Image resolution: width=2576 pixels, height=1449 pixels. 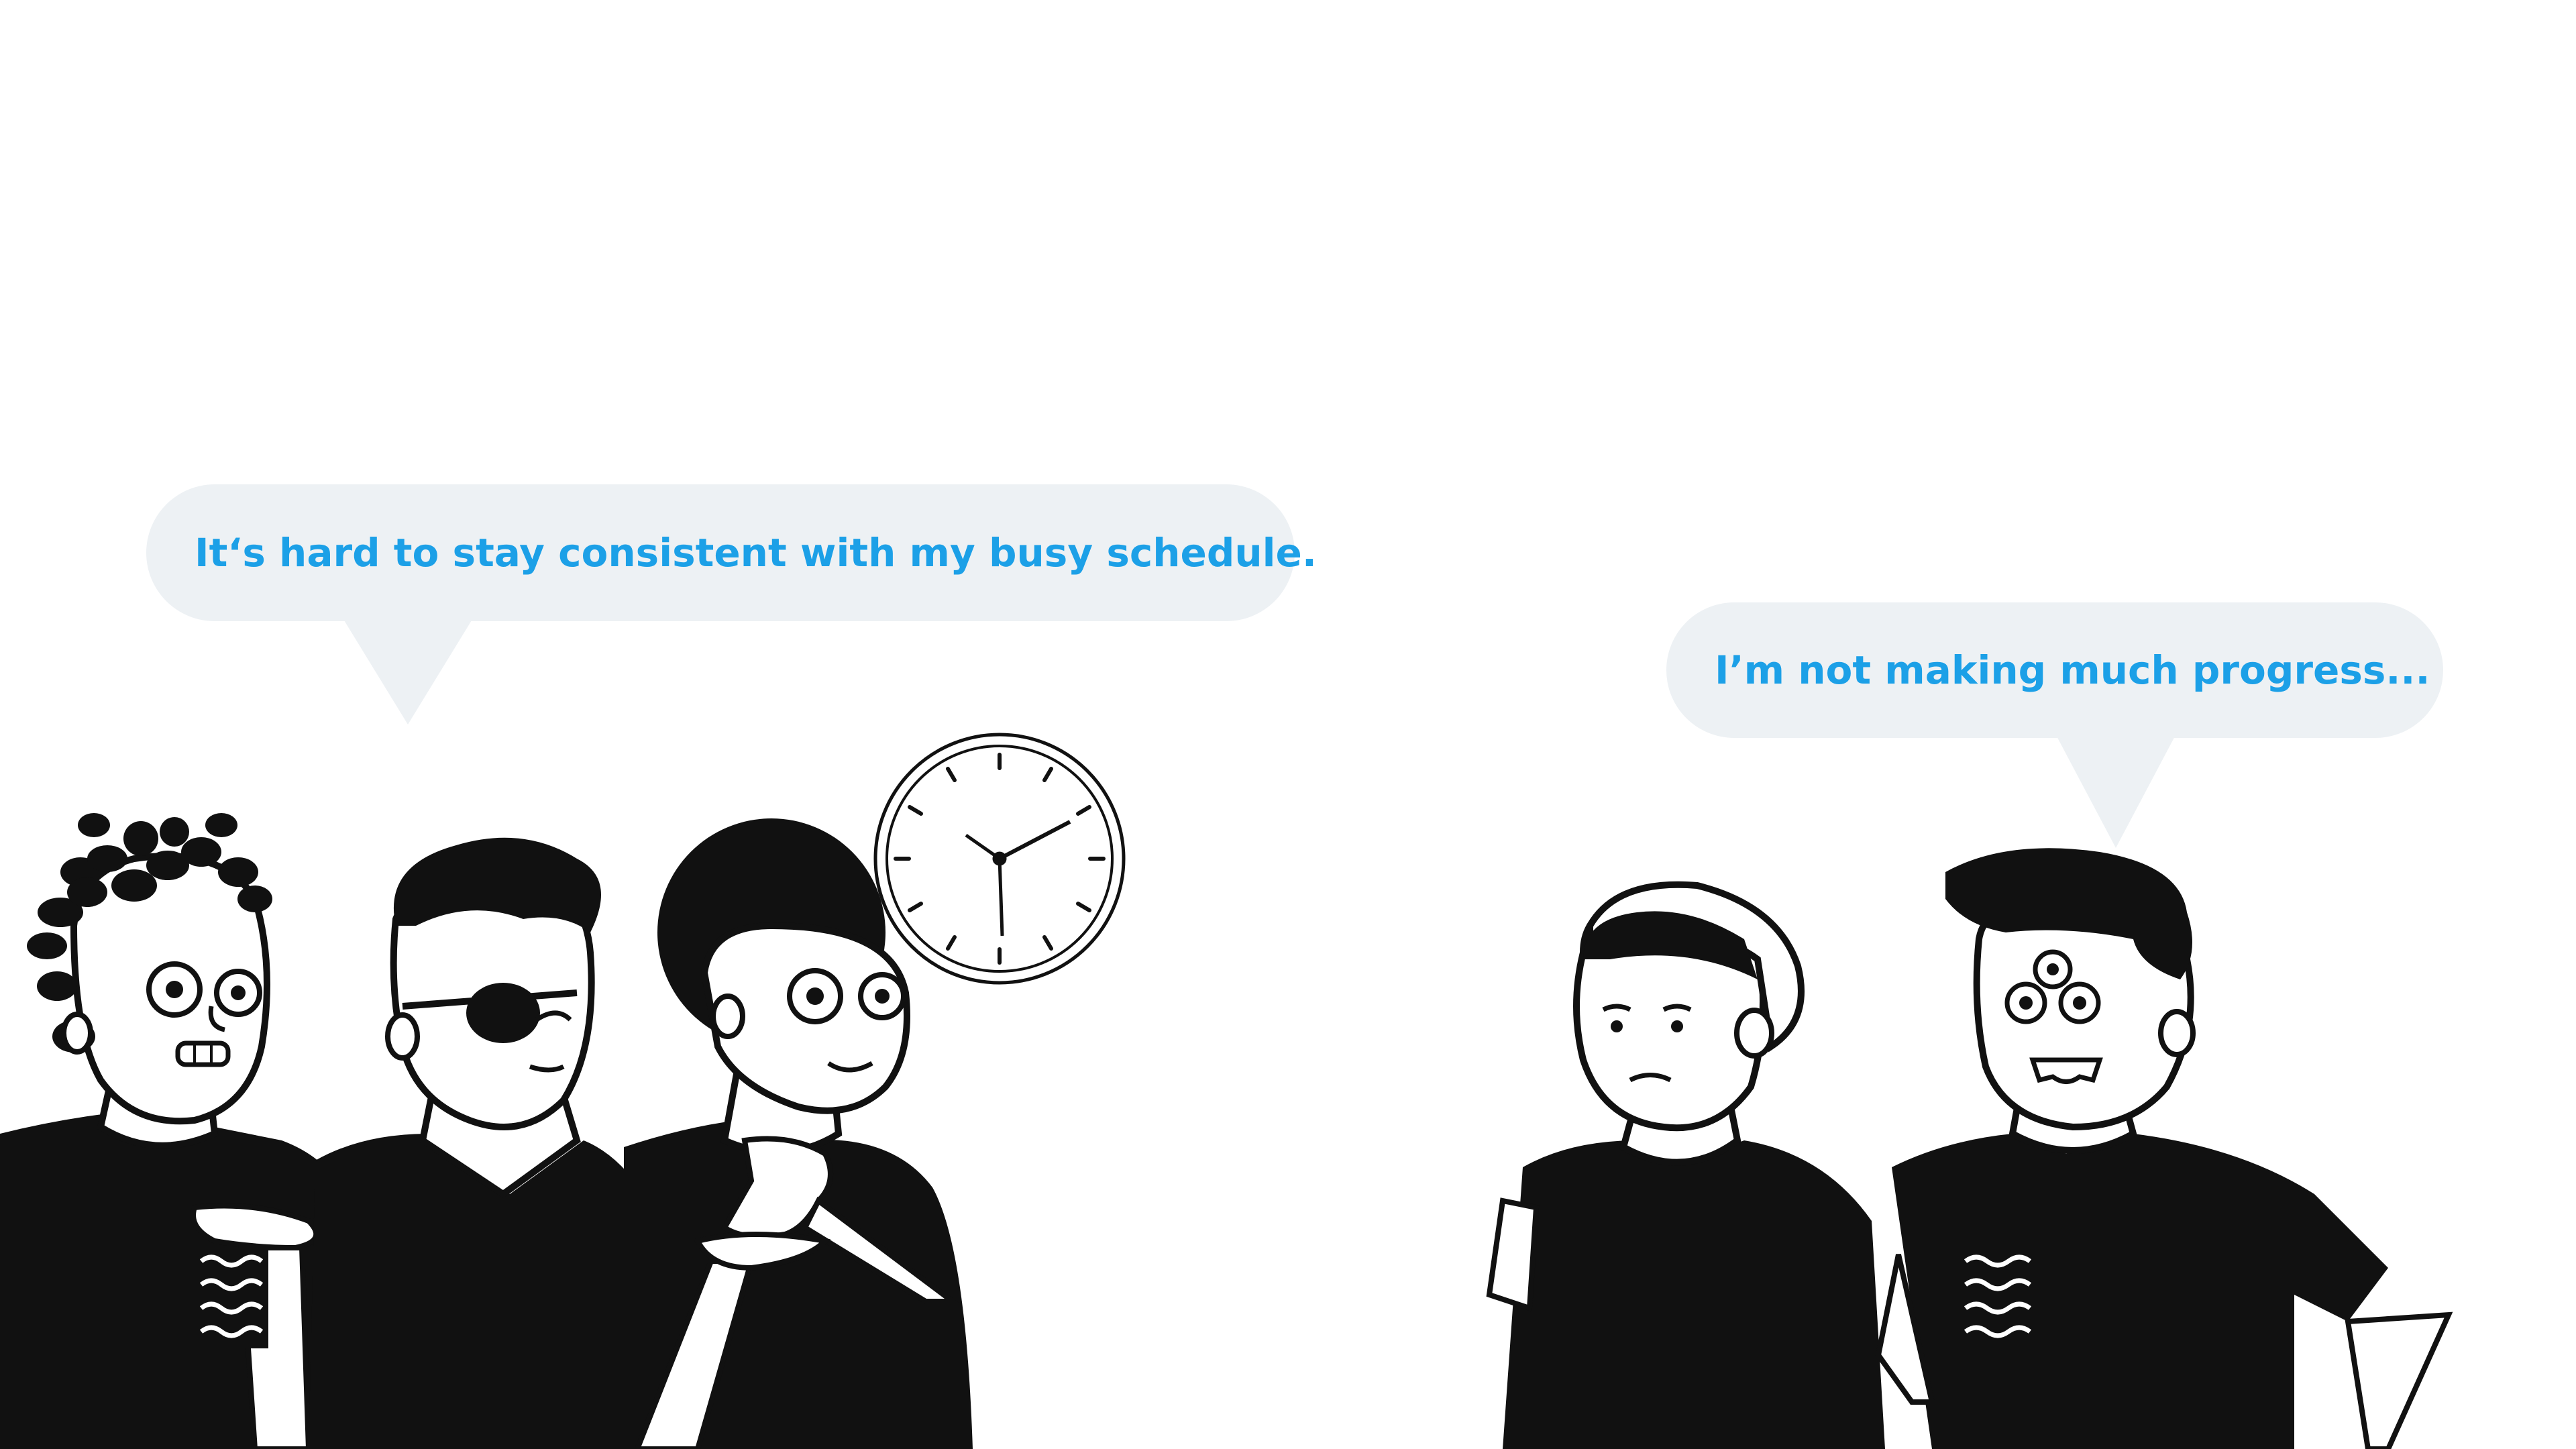 I want to click on person-dreadlocks-icon, so click(x=174, y=1131).